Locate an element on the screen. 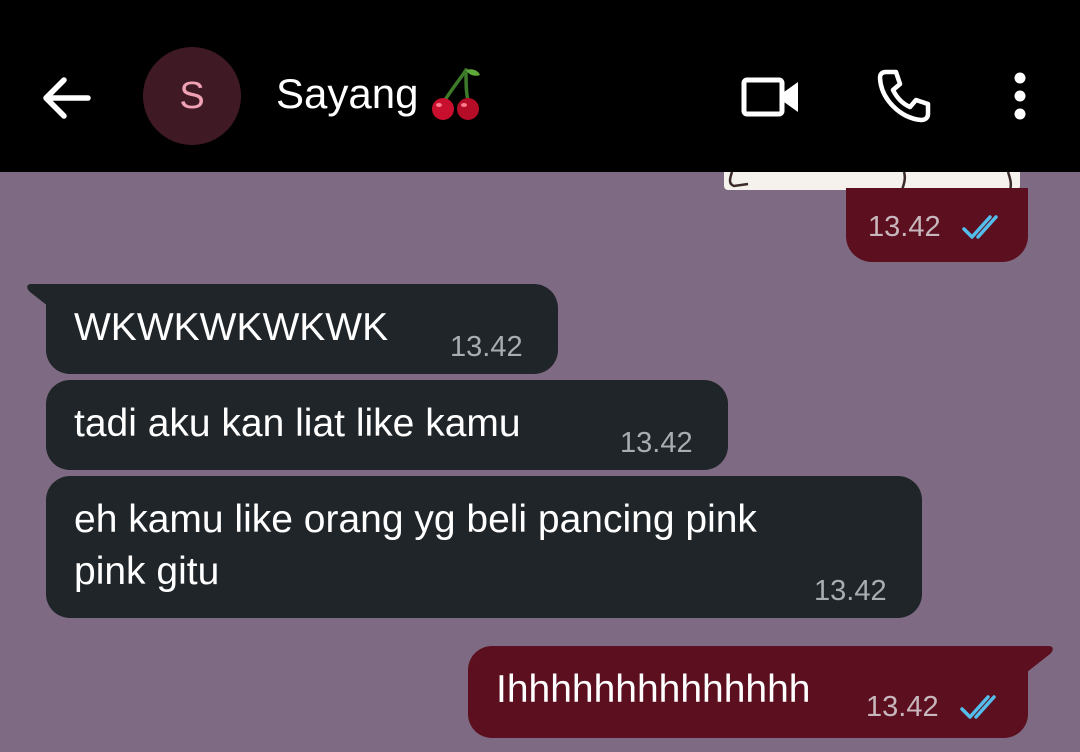 The image size is (1080, 752). phone-call-icon is located at coordinates (903, 95).